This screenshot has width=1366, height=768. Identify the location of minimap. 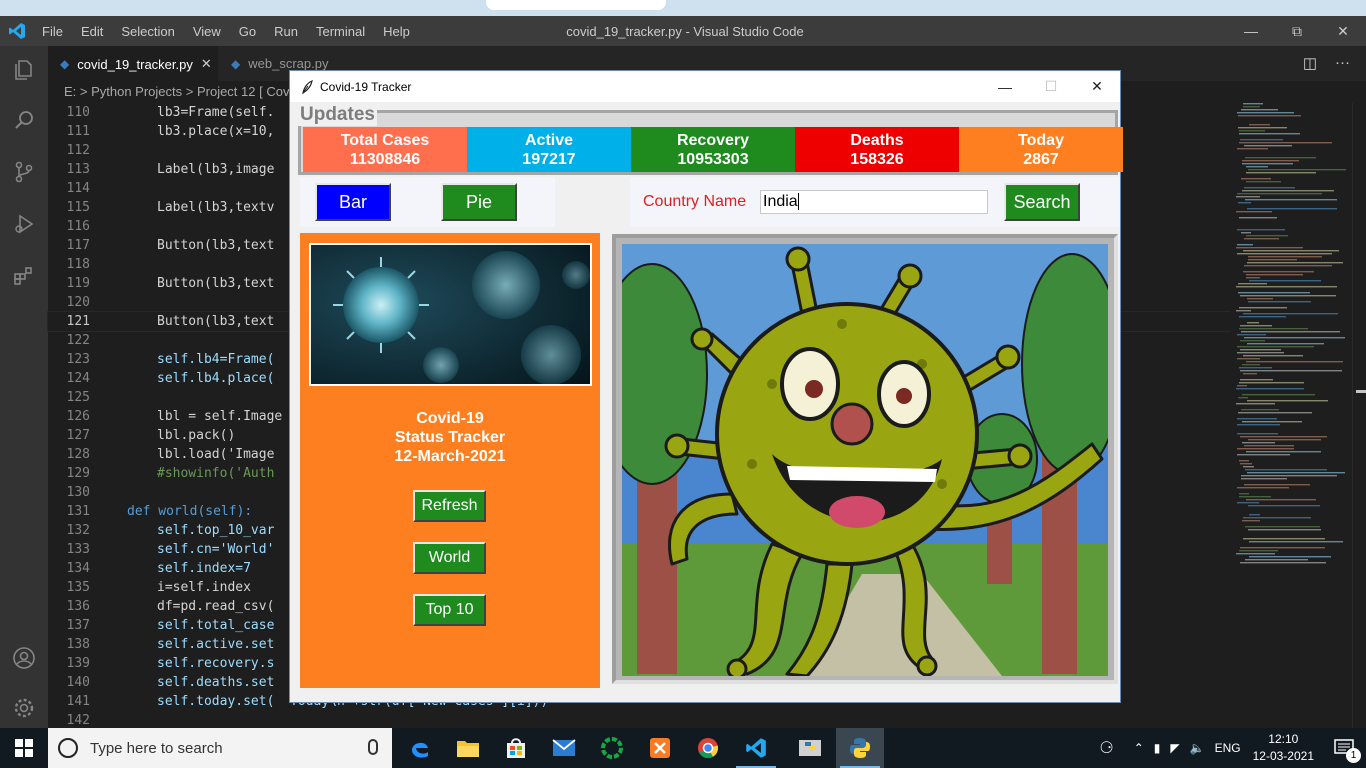
(1291, 415).